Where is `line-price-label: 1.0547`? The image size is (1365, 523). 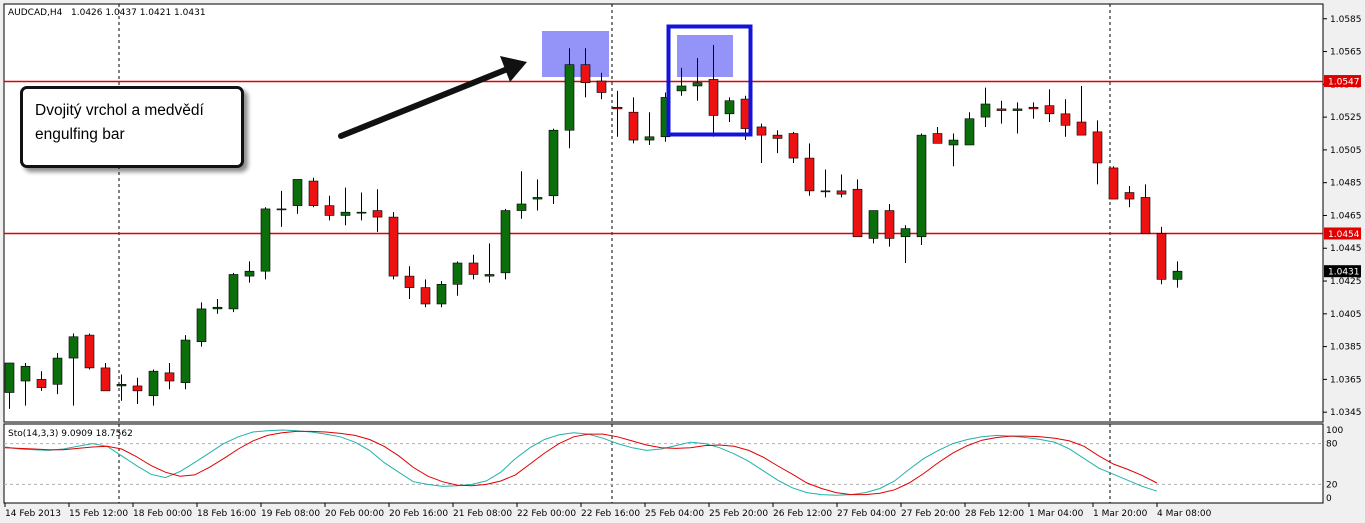
line-price-label: 1.0547 is located at coordinates (1344, 83).